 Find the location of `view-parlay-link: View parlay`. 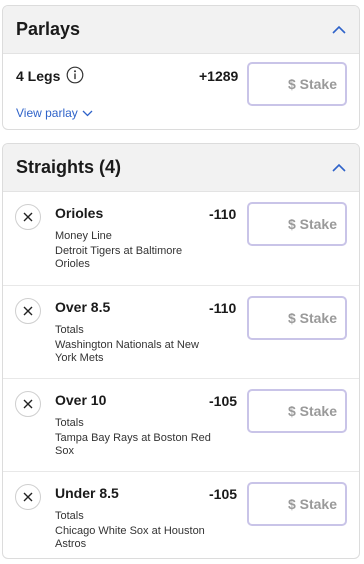

view-parlay-link: View parlay is located at coordinates (54, 113).